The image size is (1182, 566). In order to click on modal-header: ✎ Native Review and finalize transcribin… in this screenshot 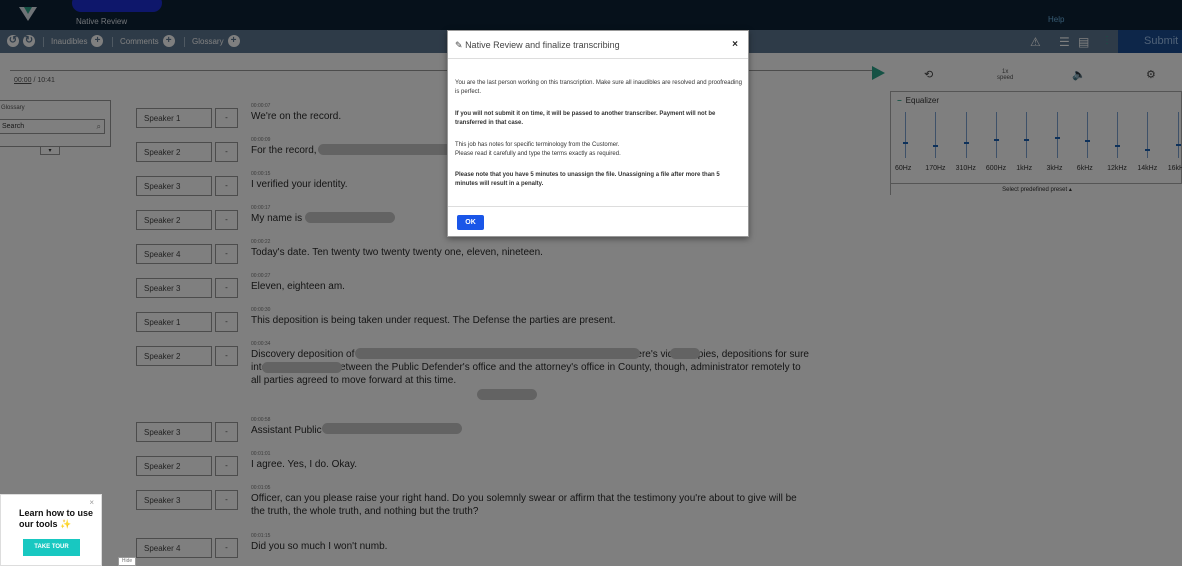, I will do `click(598, 45)`.